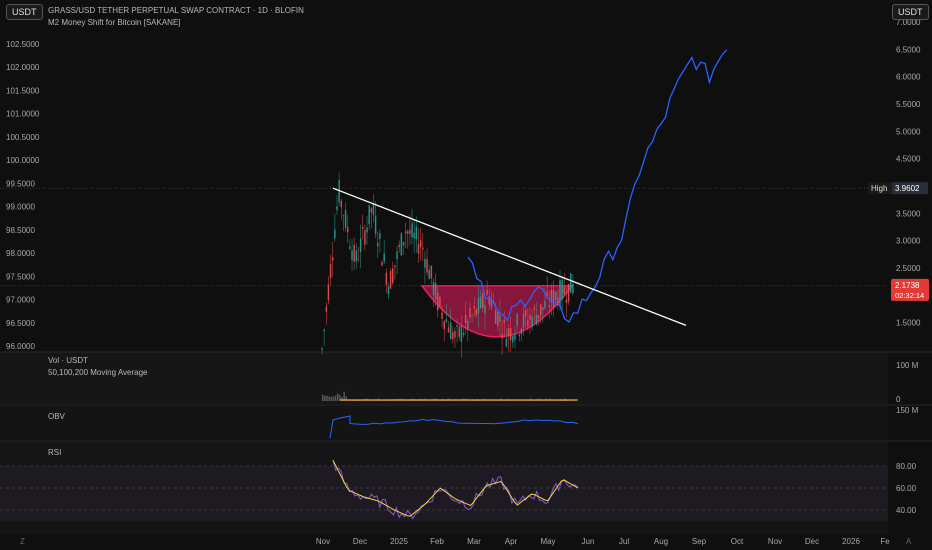 The height and width of the screenshot is (550, 932). I want to click on rsi-pane-label: RSI, so click(55, 452).